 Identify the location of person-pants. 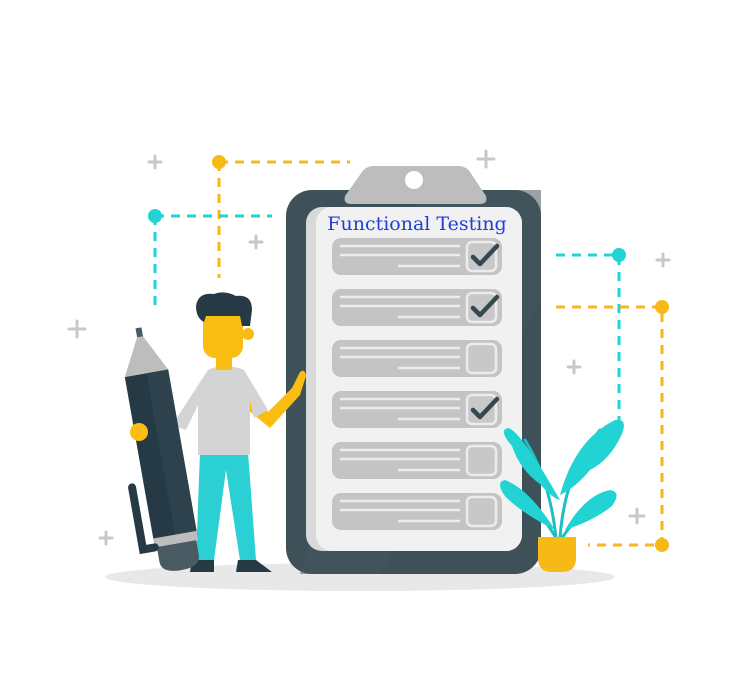
(226, 506).